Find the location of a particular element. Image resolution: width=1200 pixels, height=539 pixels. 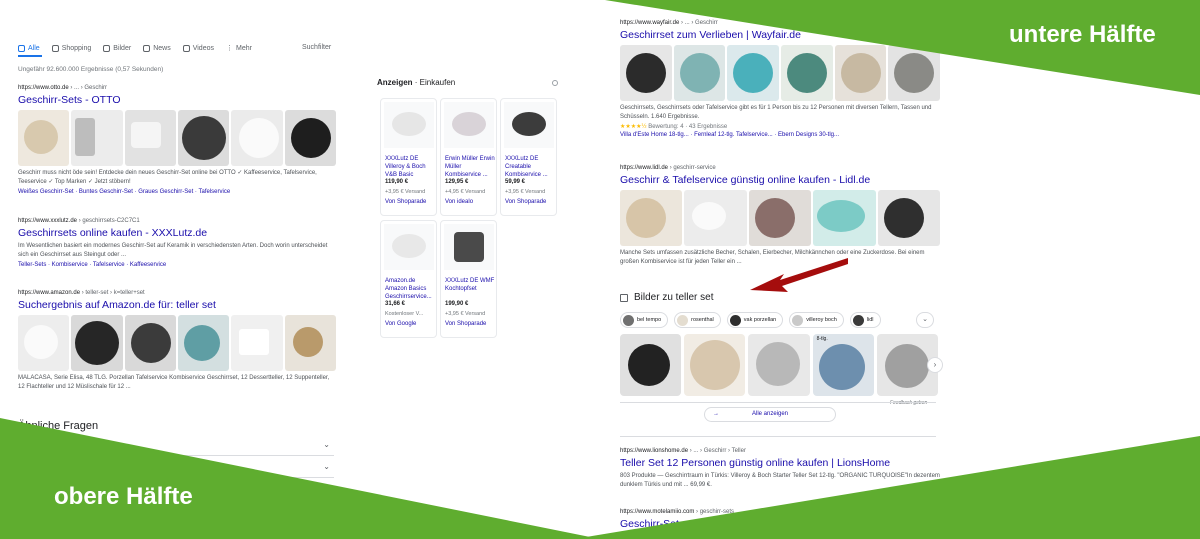

green-band-bottom is located at coordinates (300, 478).